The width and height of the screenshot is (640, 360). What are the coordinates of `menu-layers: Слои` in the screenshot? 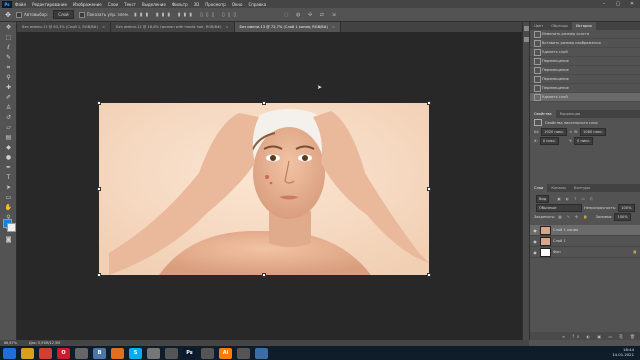 It's located at (113, 4).